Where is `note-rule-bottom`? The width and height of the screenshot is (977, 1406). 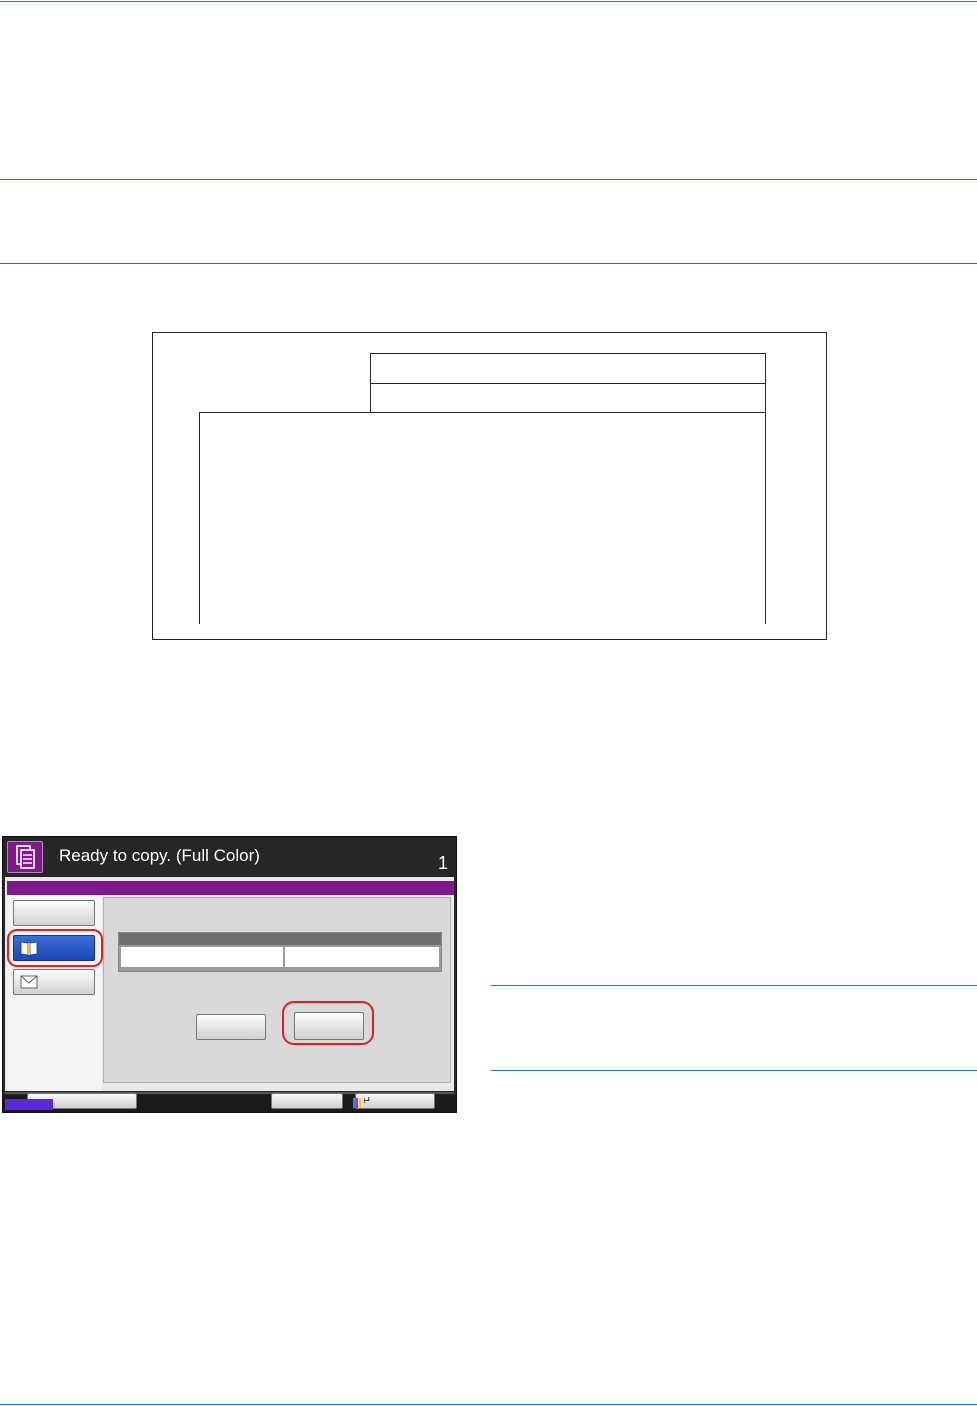
note-rule-bottom is located at coordinates (488, 263).